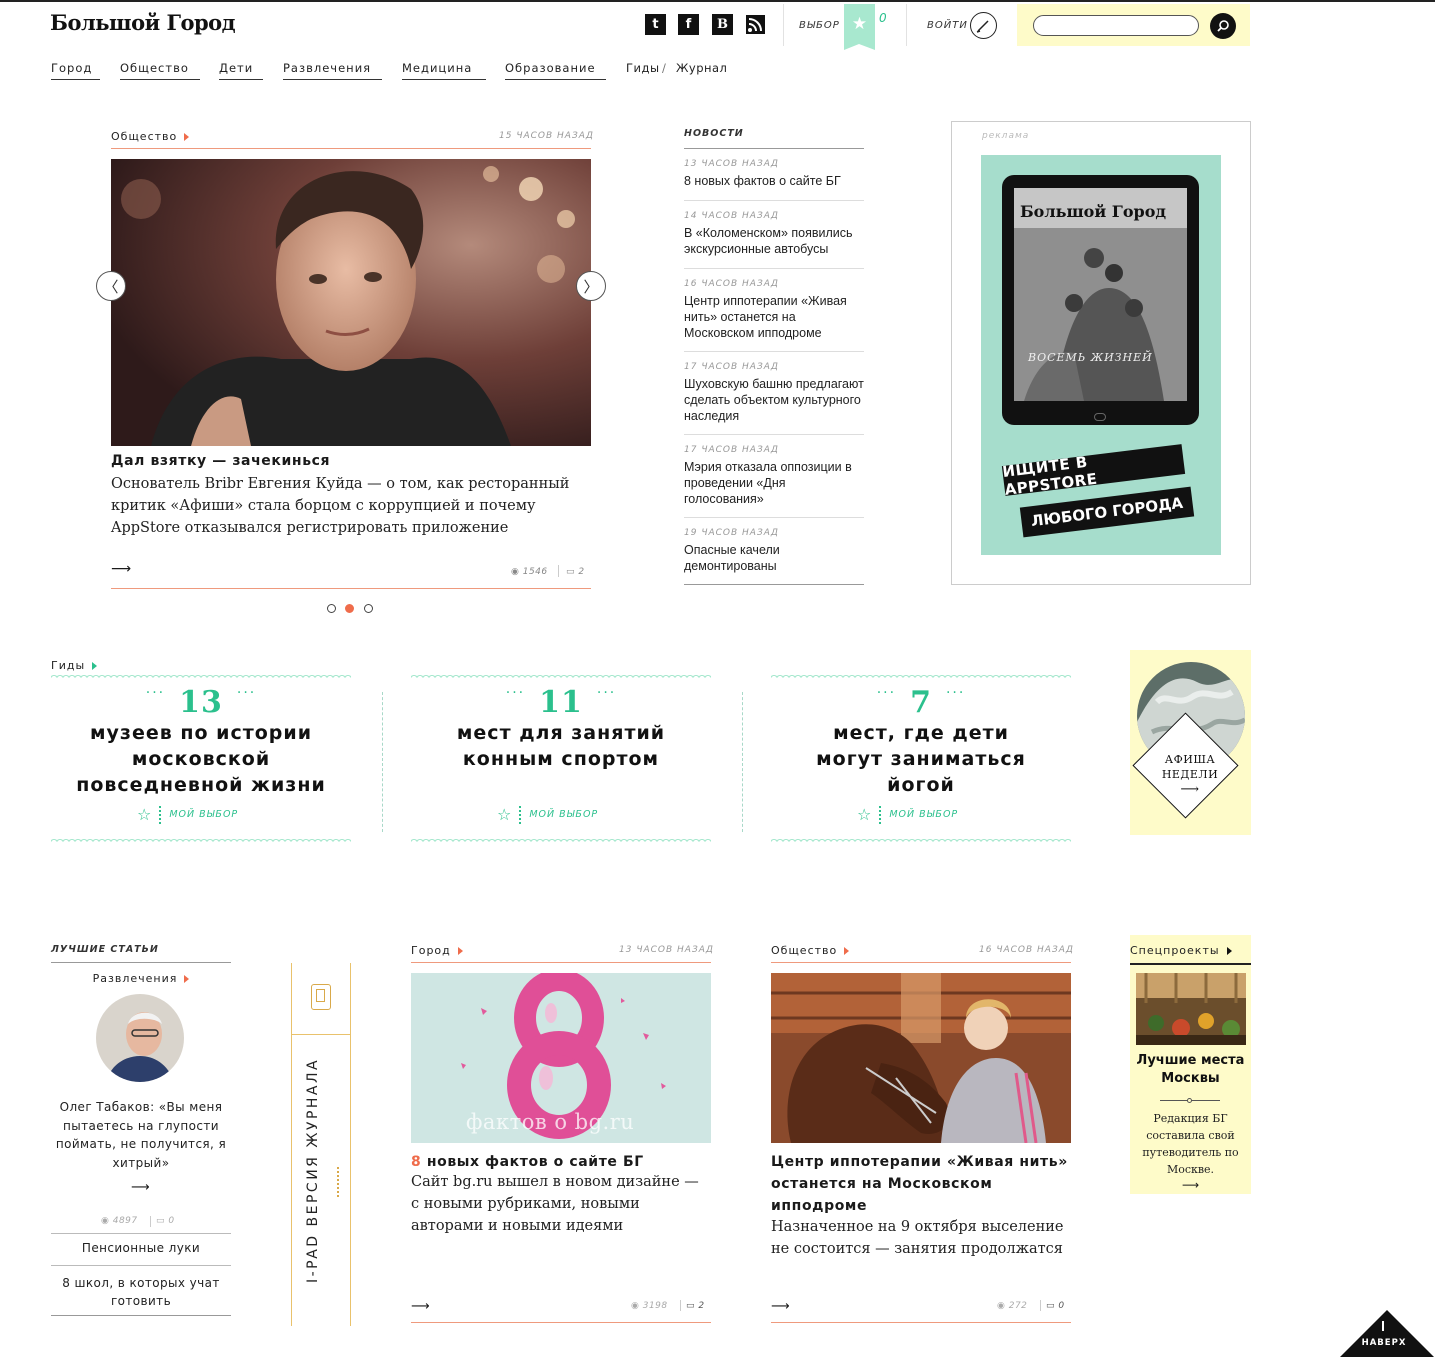  What do you see at coordinates (160, 70) in the screenshot?
I see `nav-item-obshchestvo: Общество` at bounding box center [160, 70].